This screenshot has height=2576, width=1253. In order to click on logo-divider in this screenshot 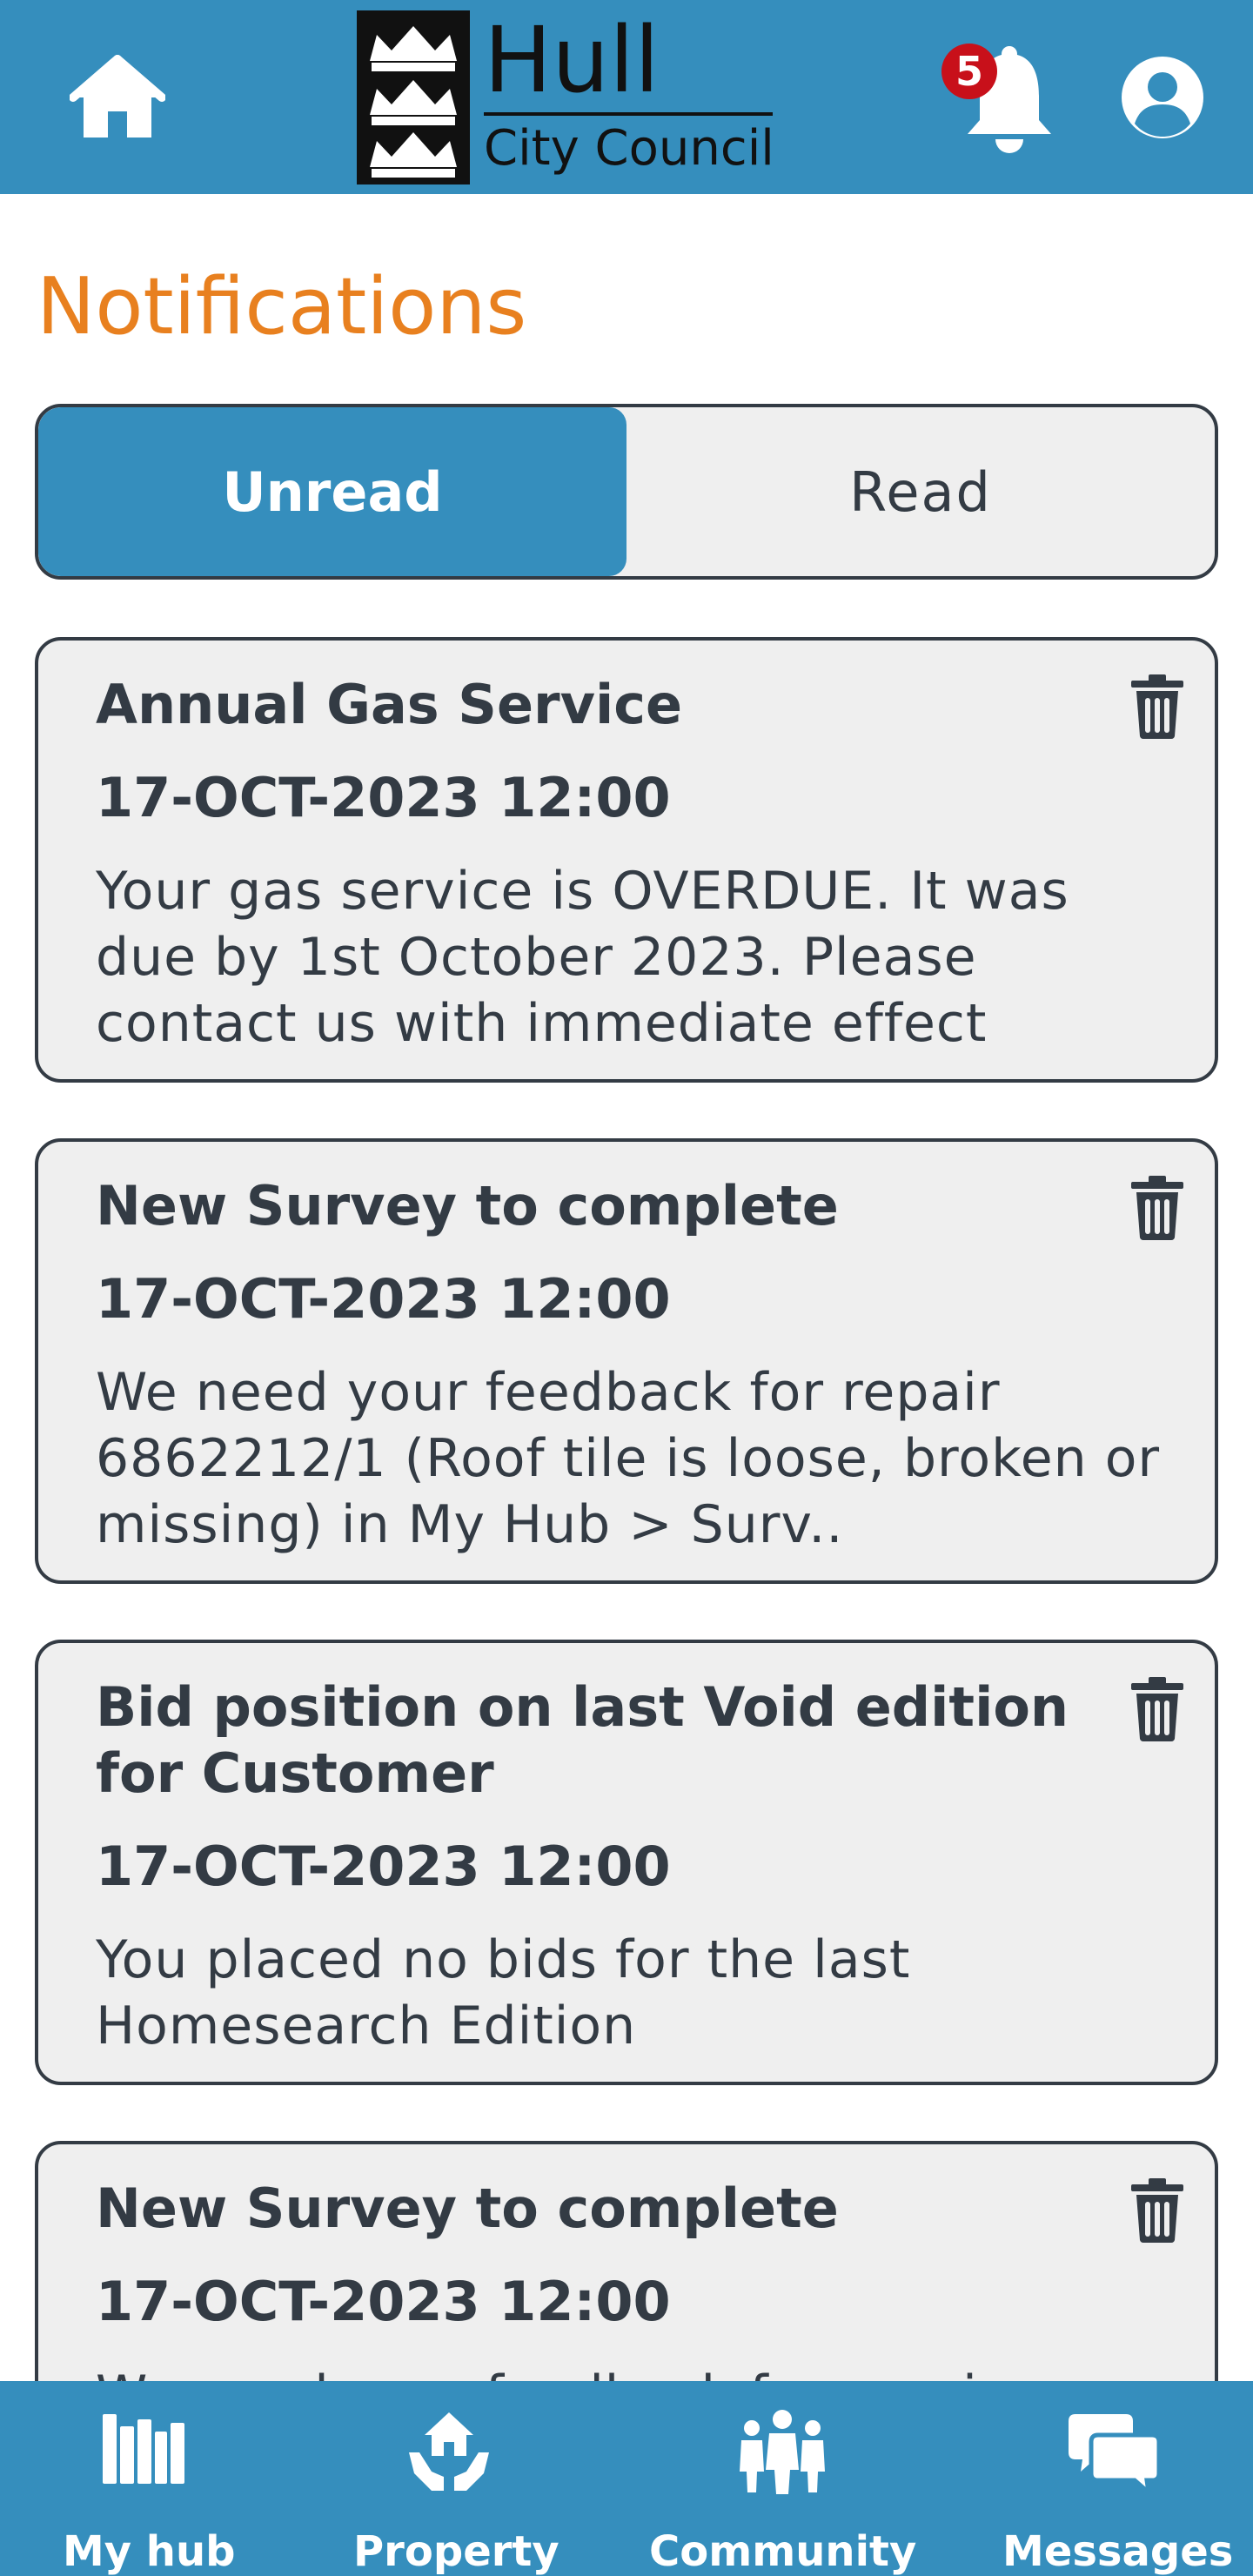, I will do `click(628, 114)`.